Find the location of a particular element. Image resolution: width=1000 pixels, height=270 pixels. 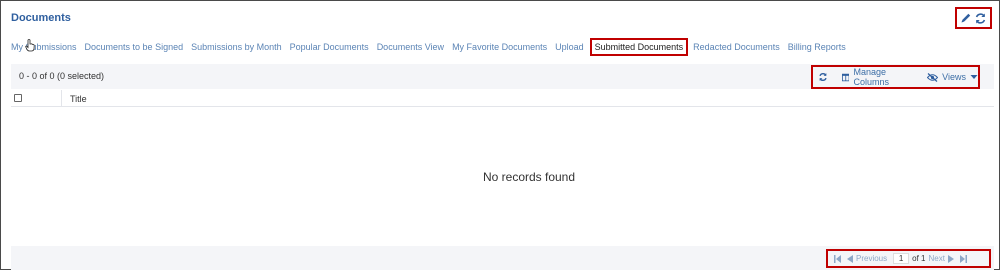

header-tools is located at coordinates (973, 18).